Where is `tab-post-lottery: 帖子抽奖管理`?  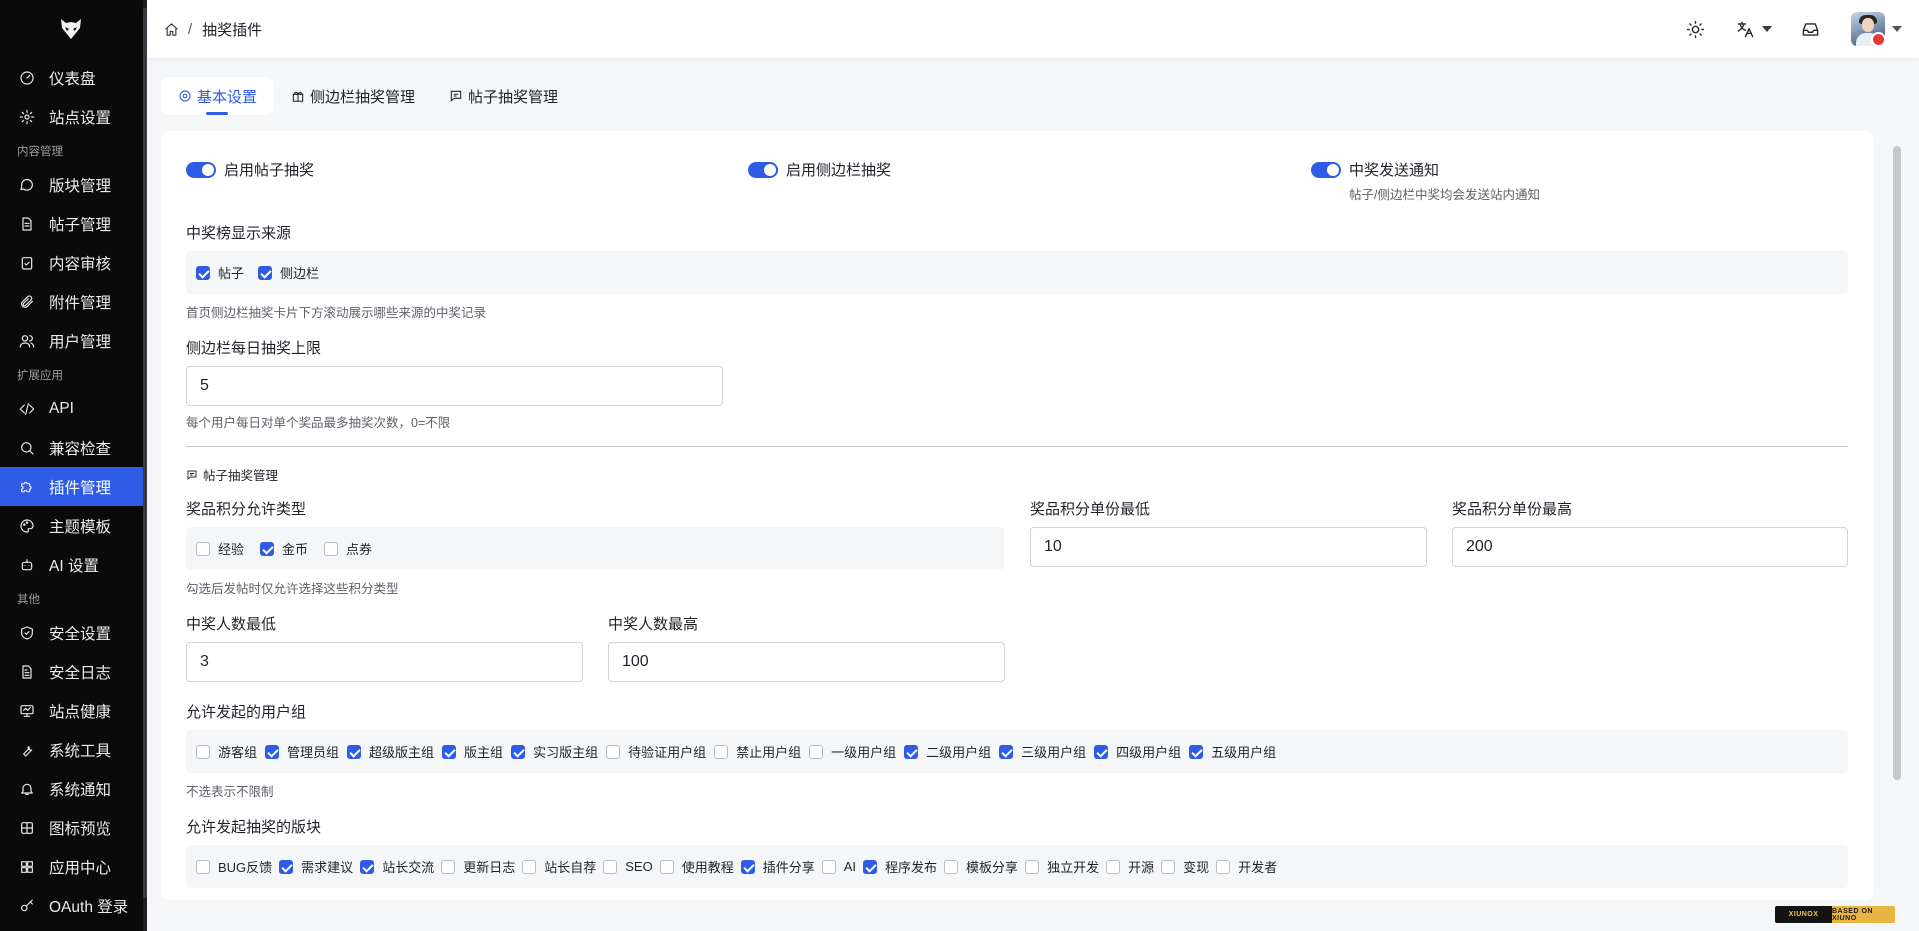 tab-post-lottery: 帖子抽奖管理 is located at coordinates (503, 96).